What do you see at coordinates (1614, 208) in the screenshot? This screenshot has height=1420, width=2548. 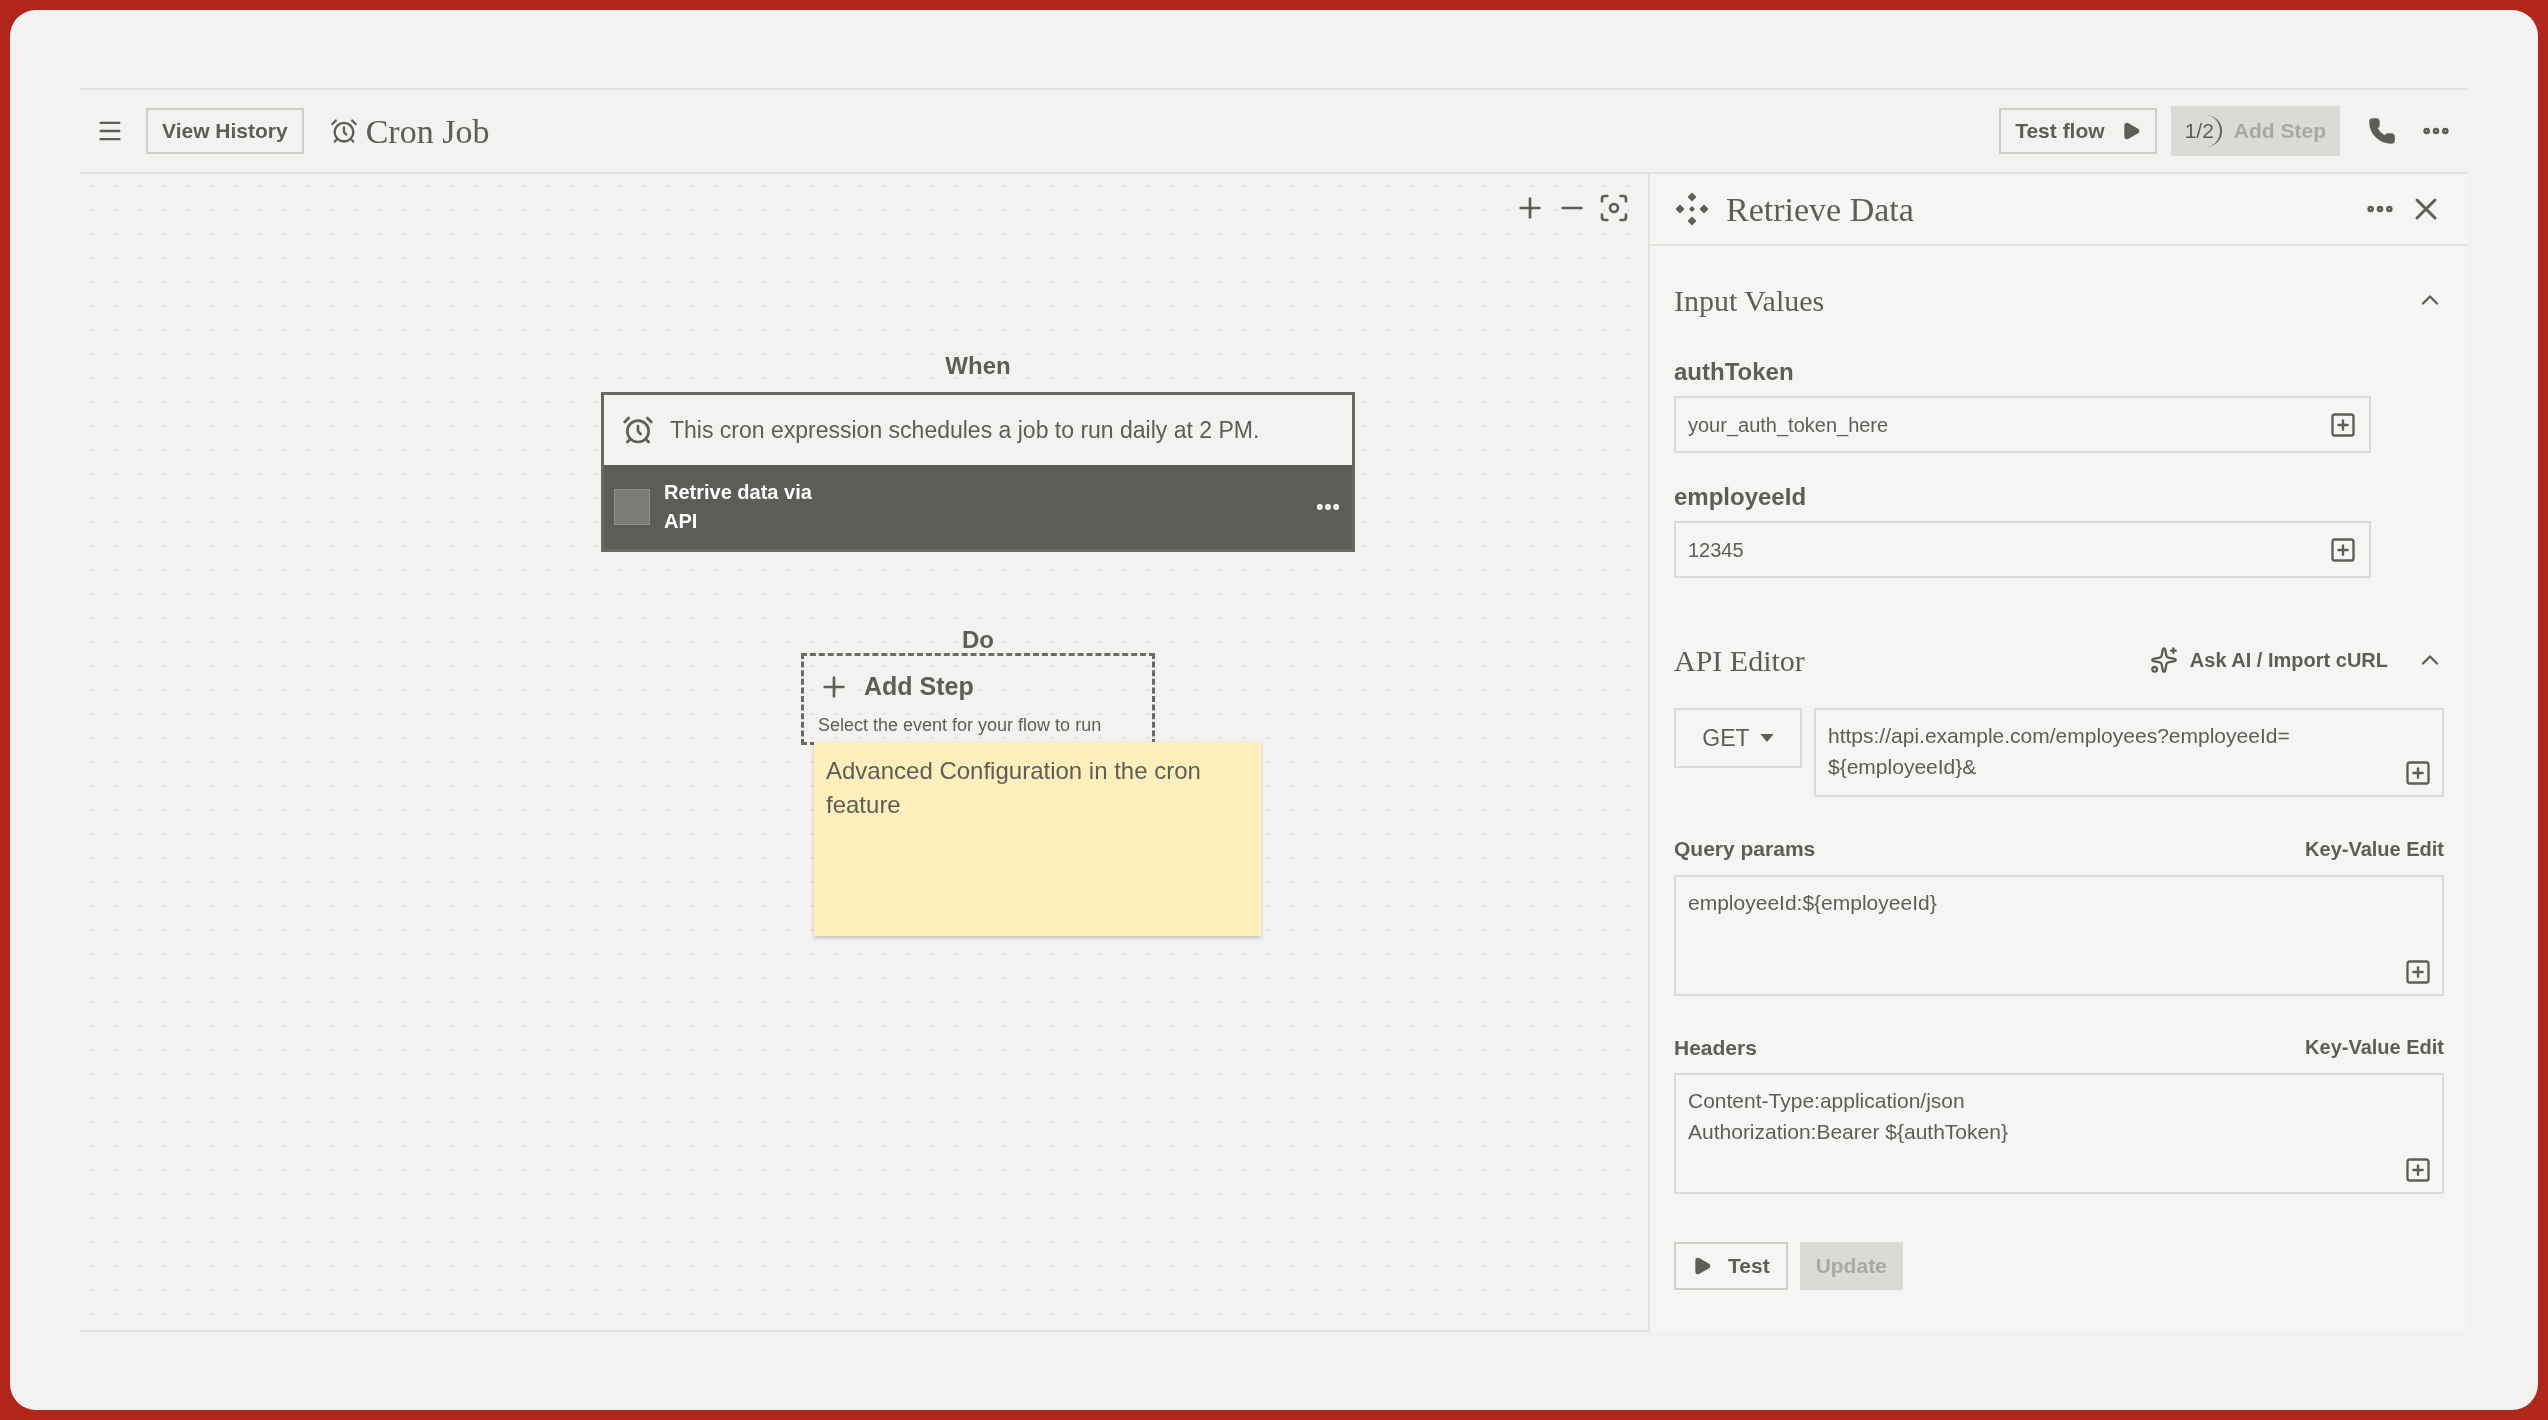 I see `fit-view-icon` at bounding box center [1614, 208].